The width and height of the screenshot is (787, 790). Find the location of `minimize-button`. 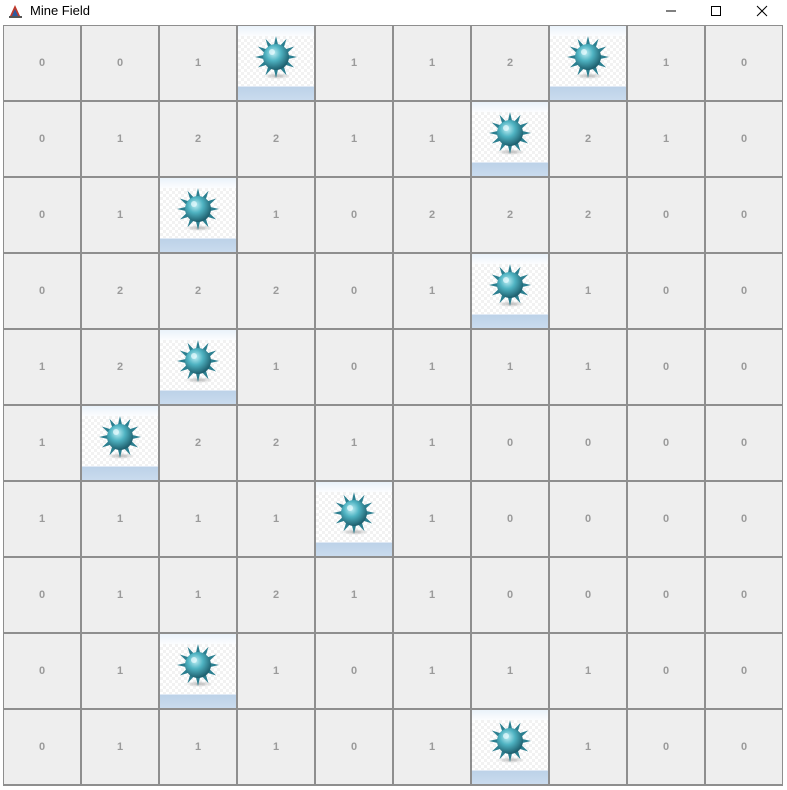

minimize-button is located at coordinates (671, 11).